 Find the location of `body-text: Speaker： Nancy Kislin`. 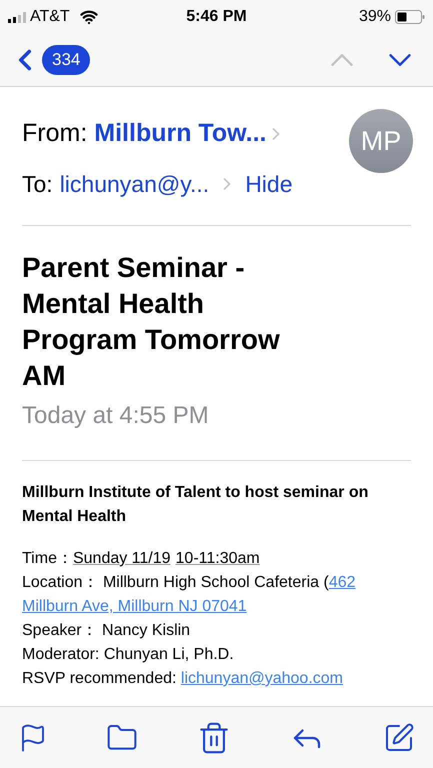

body-text: Speaker： Nancy Kislin is located at coordinates (106, 631).